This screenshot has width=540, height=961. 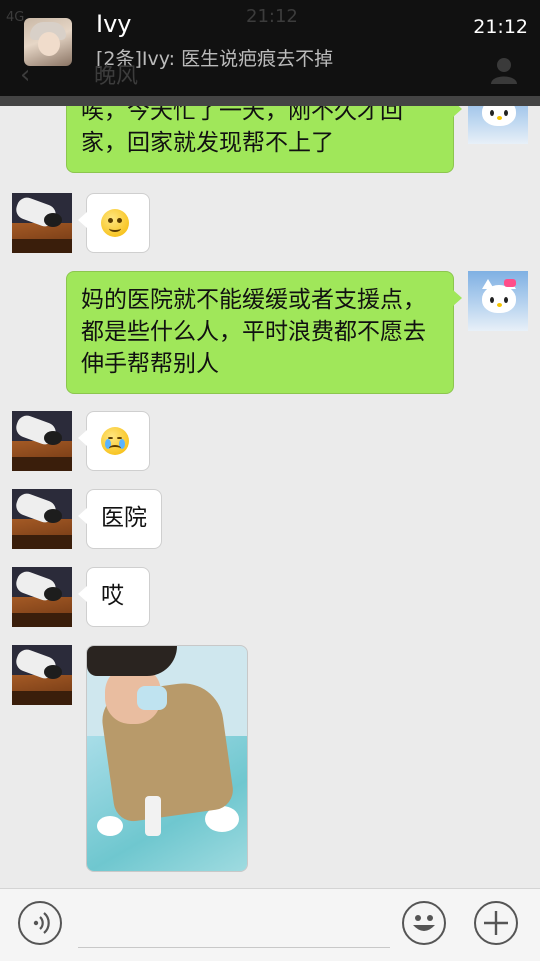 I want to click on message-text-line: 妈的医院就不能缓缓或者支援点，, so click(x=253, y=300).